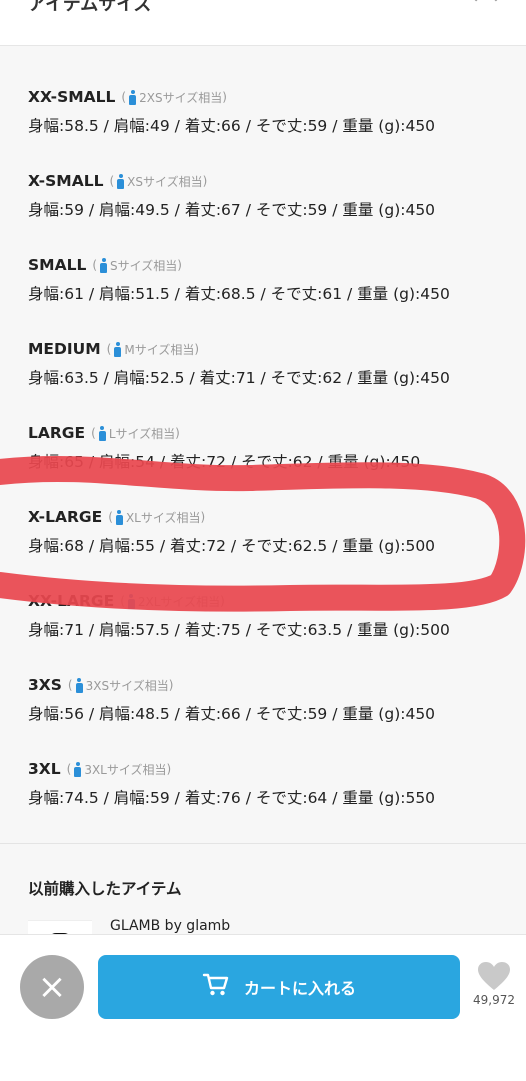 This screenshot has width=526, height=1081. I want to click on panel-title: アイテムサイズ, so click(90, 7).